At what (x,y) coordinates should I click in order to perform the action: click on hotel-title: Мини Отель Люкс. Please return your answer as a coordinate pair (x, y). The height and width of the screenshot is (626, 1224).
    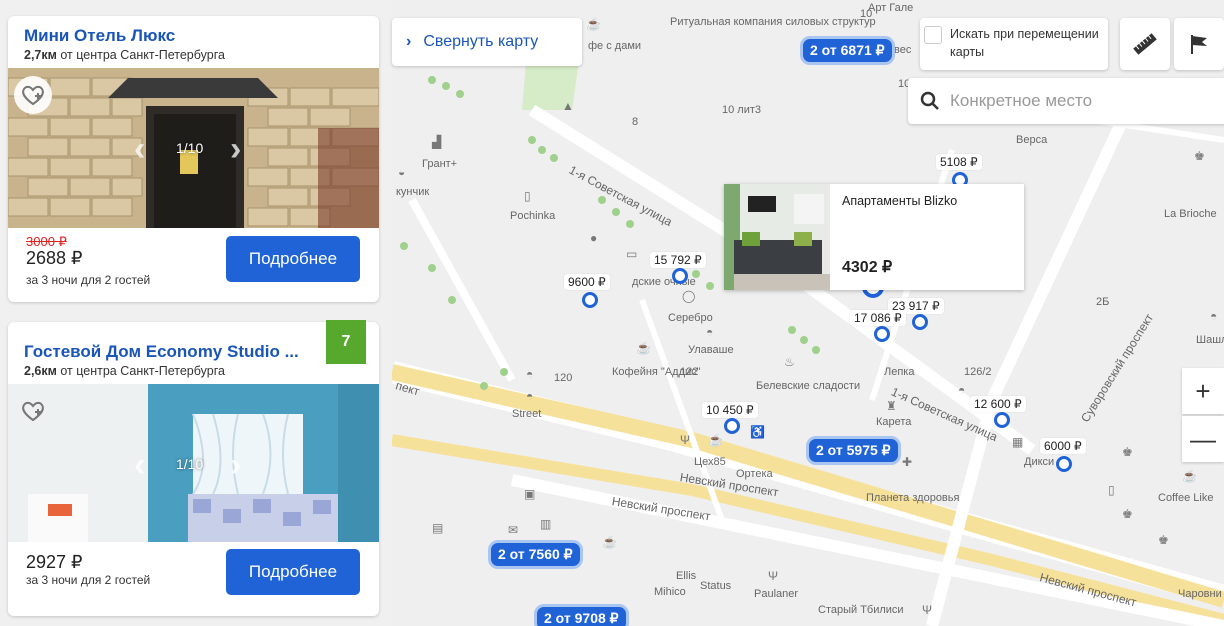
    Looking at the image, I should click on (99, 36).